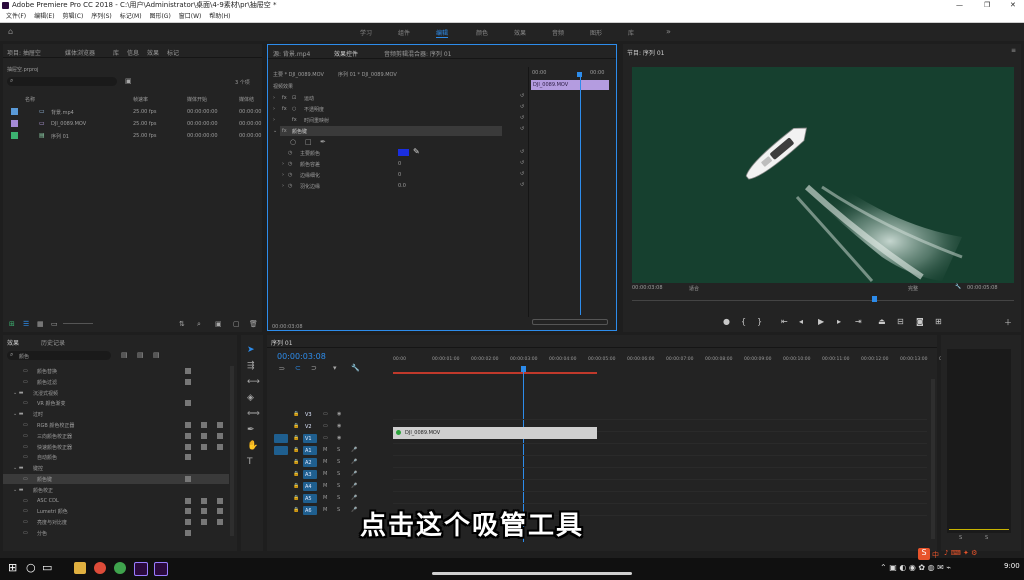 The width and height of the screenshot is (1024, 580). Describe the element at coordinates (101, 16) in the screenshot. I see `menu-sequence: 序列(S)` at that location.